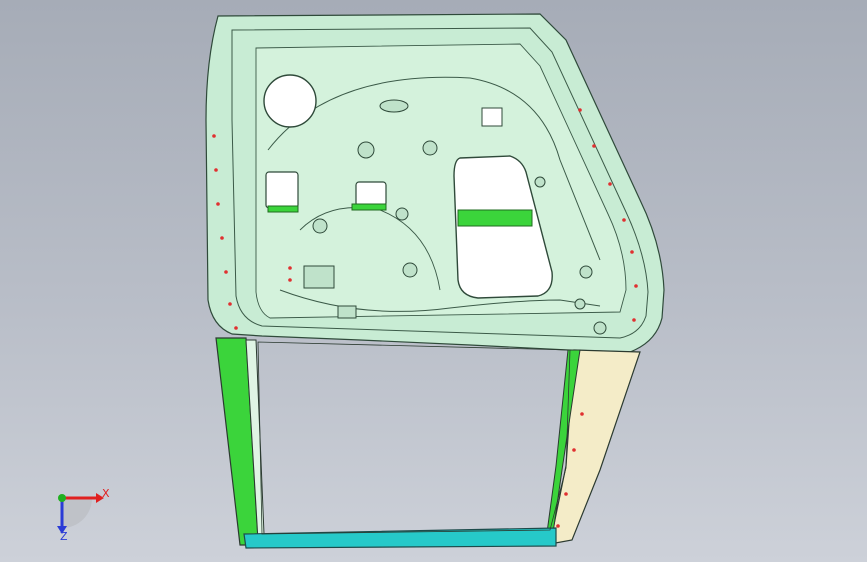 The image size is (867, 562). Describe the element at coordinates (282, 190) in the screenshot. I see `opening-left` at that location.